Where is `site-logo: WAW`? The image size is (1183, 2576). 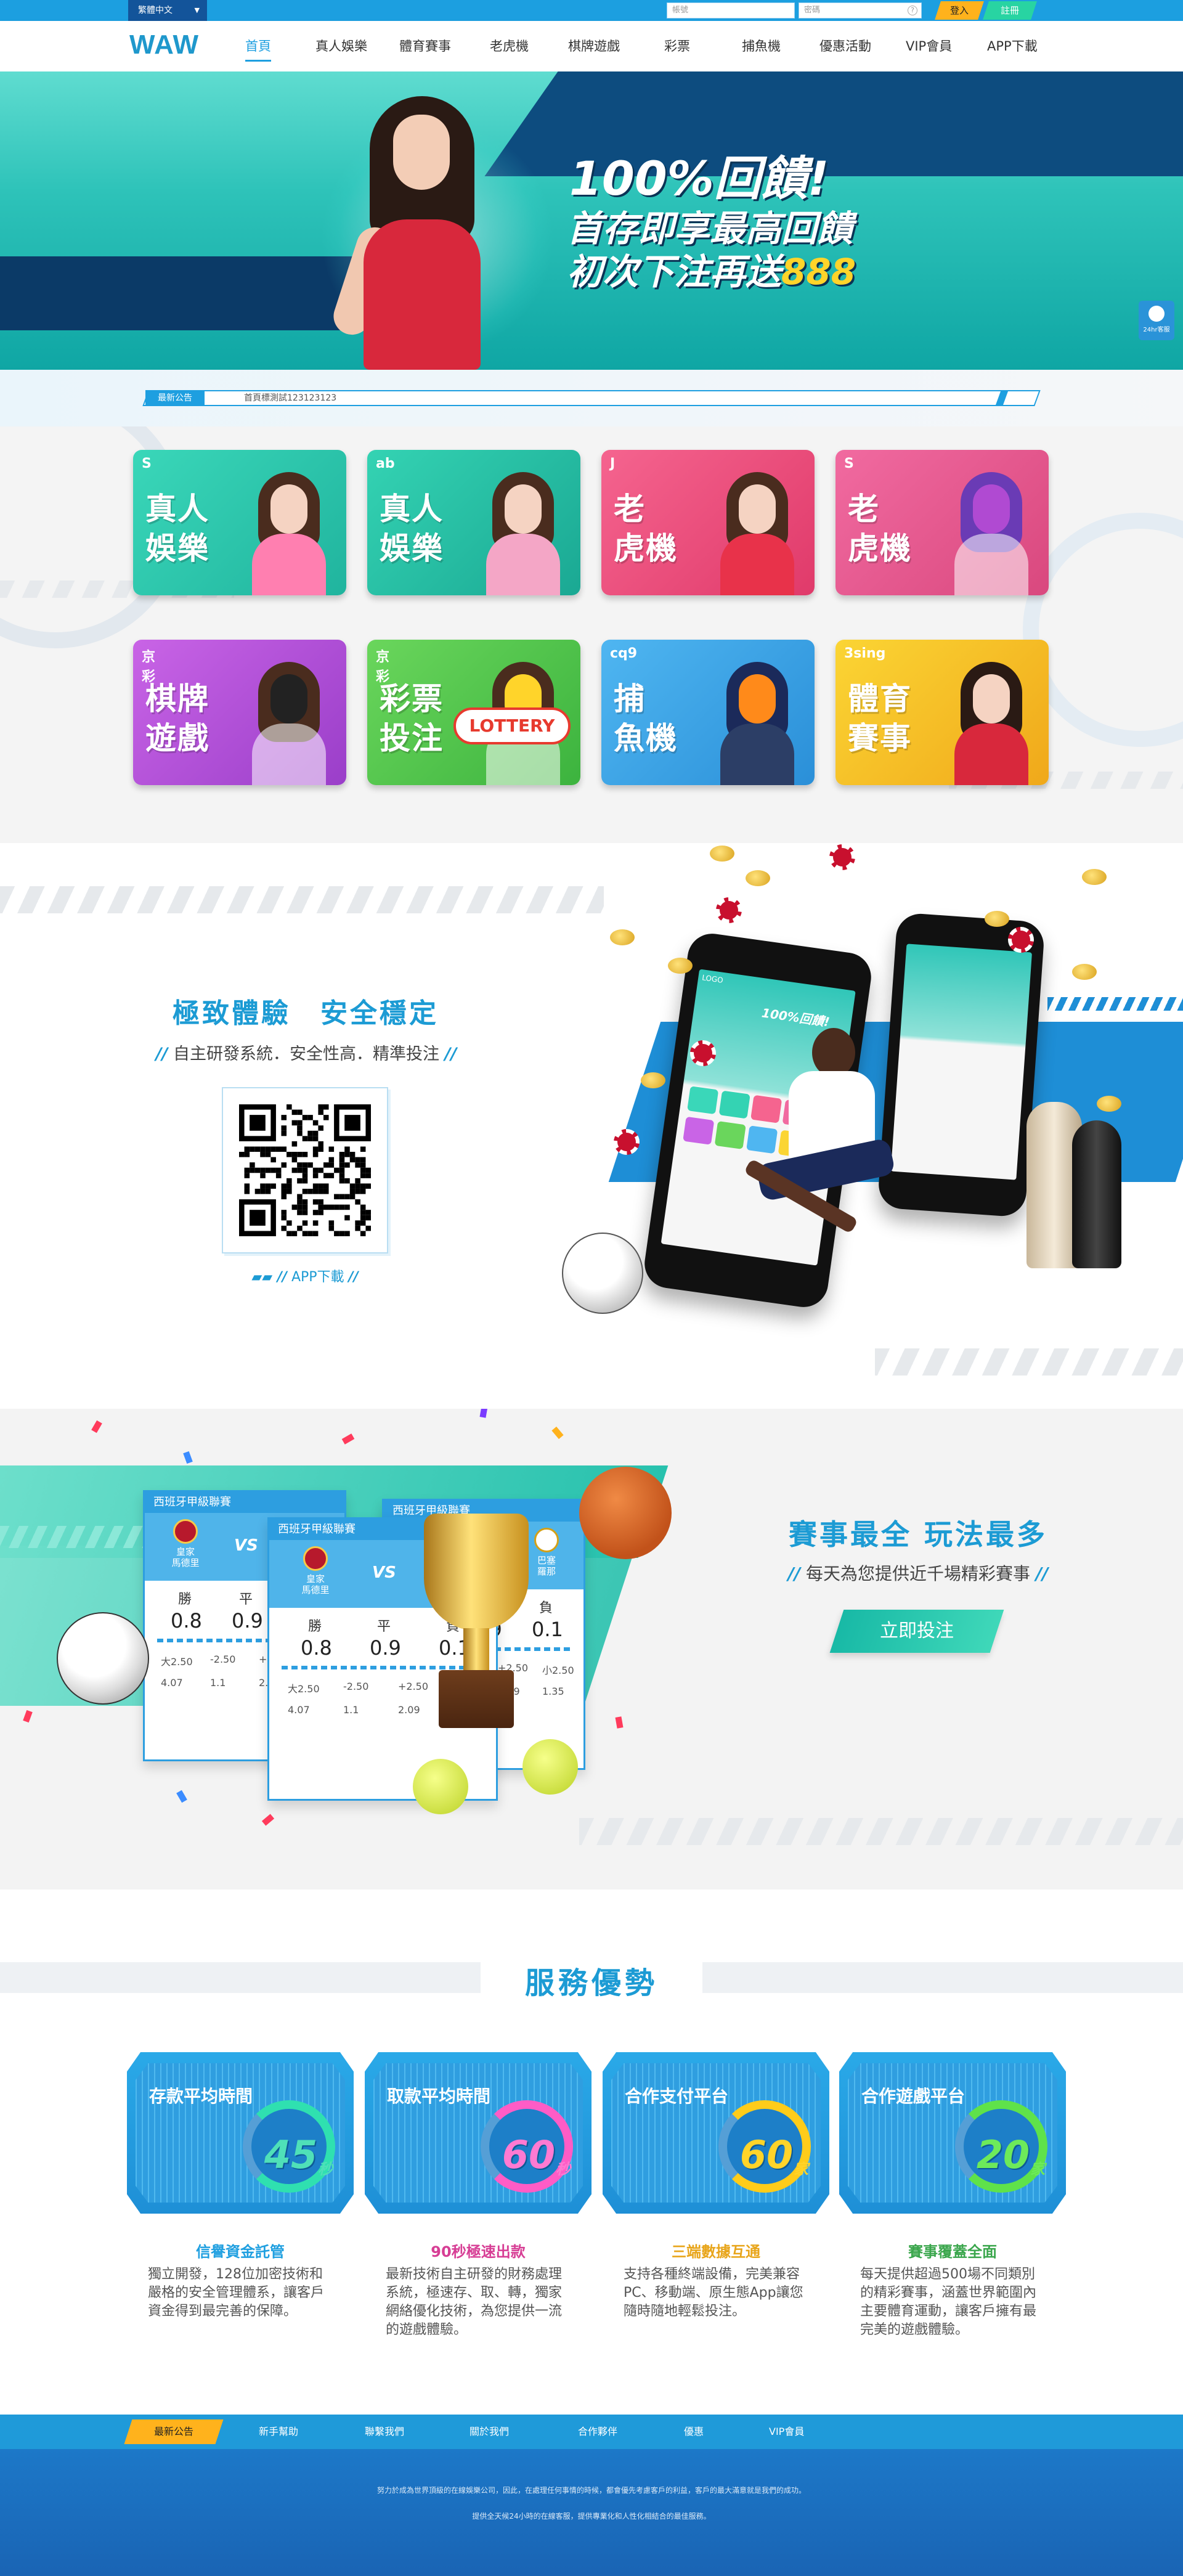 site-logo: WAW is located at coordinates (164, 45).